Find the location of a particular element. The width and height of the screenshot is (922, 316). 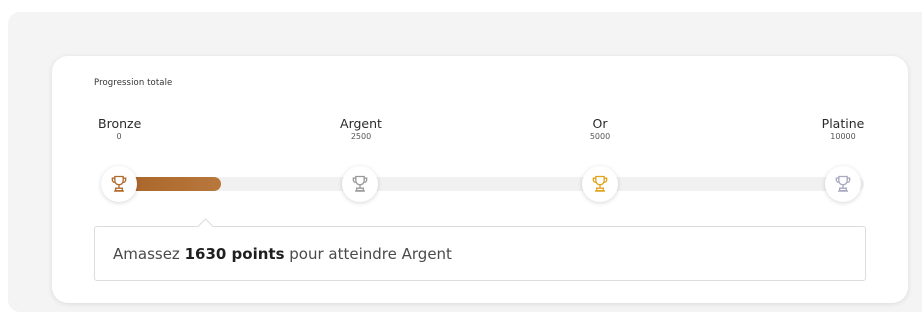

tier-bronze: Bronze 0 is located at coordinates (120, 129).